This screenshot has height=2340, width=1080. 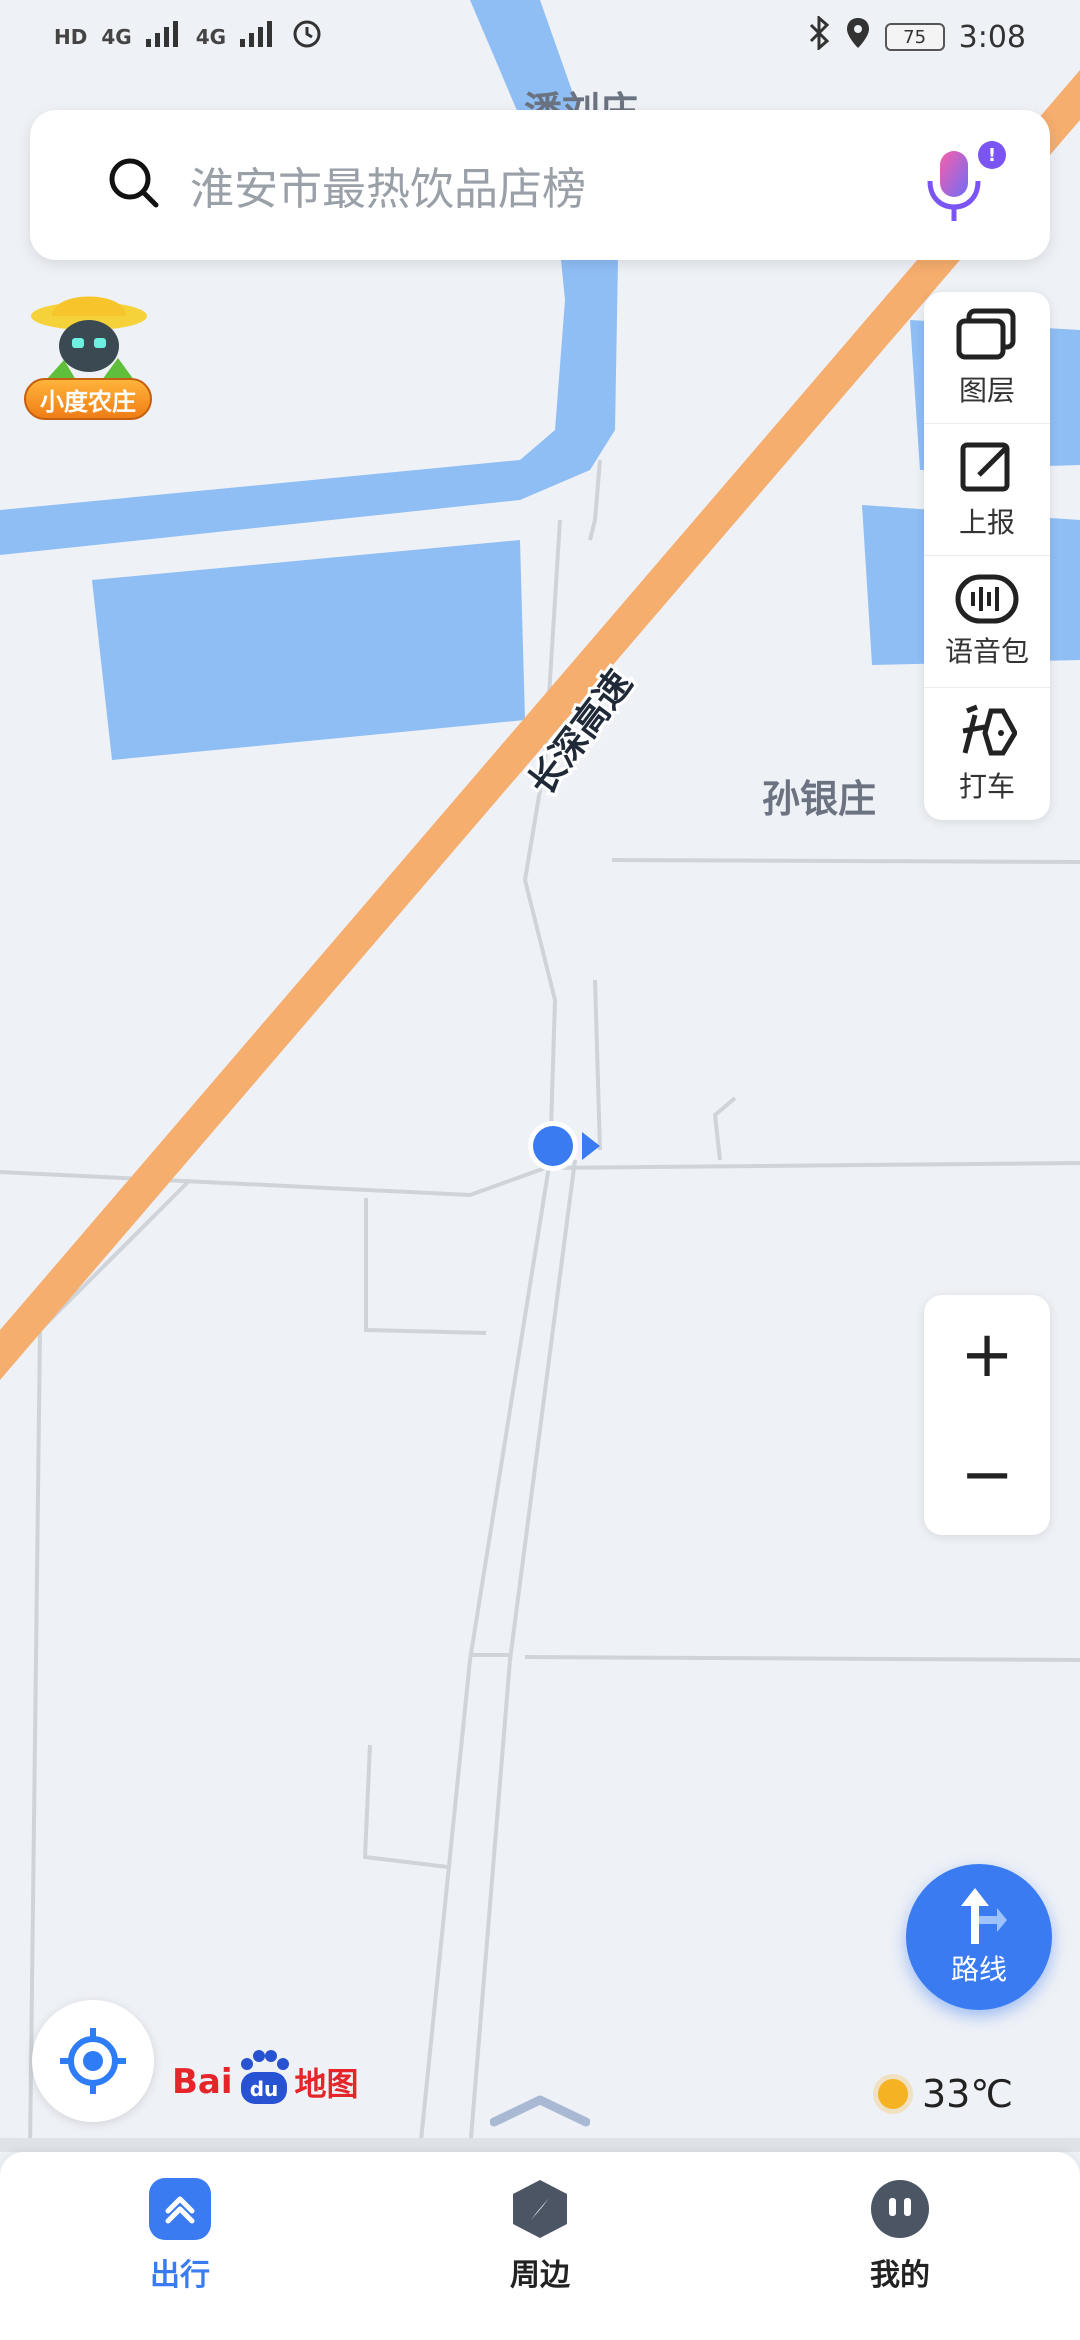 What do you see at coordinates (900, 2209) in the screenshot?
I see `profile-icon` at bounding box center [900, 2209].